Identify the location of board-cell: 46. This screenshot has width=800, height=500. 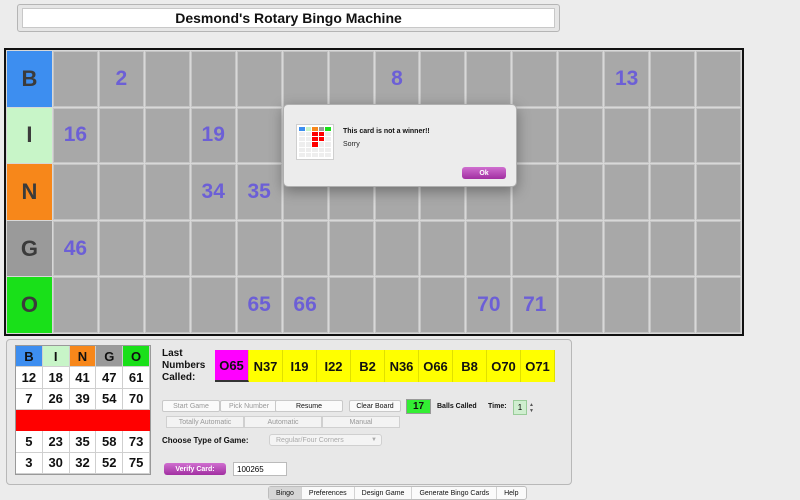
(75, 248).